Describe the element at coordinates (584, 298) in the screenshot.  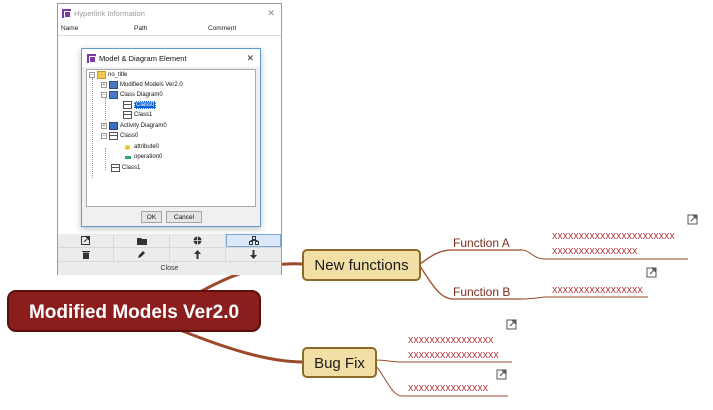
I see `connector-notes-b` at that location.